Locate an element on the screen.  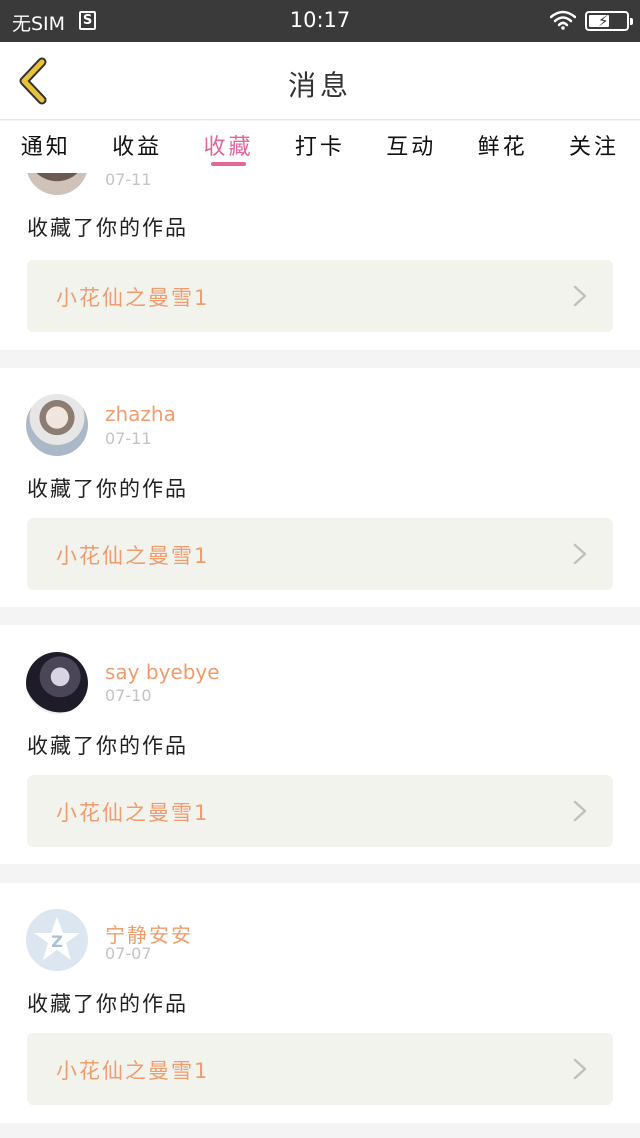
svg-text: Z is located at coordinates (57, 941).